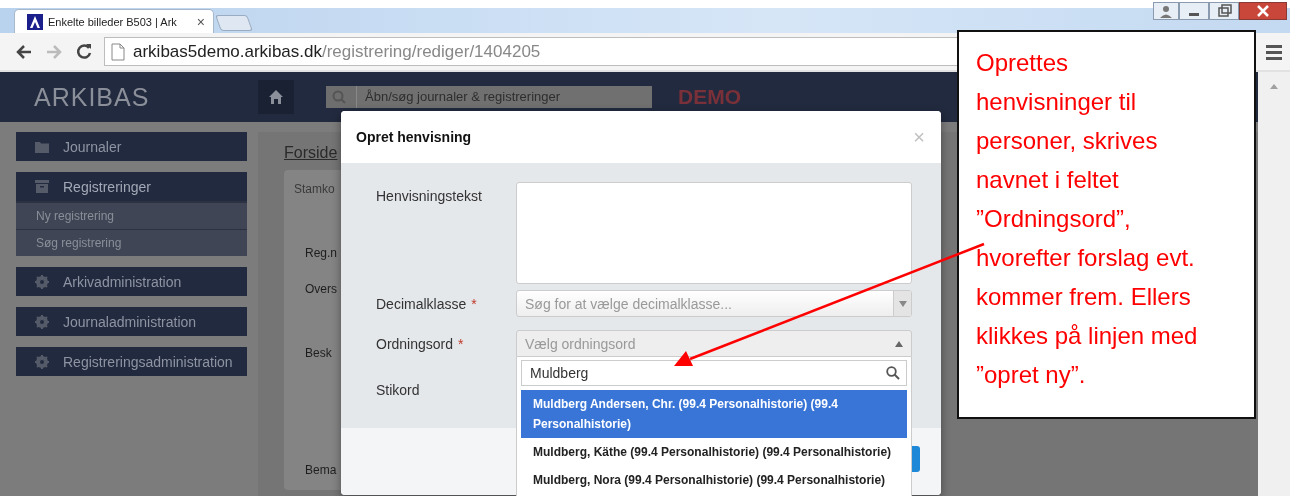 This screenshot has height=496, width=1290. Describe the element at coordinates (1274, 284) in the screenshot. I see `scrollbar` at that location.